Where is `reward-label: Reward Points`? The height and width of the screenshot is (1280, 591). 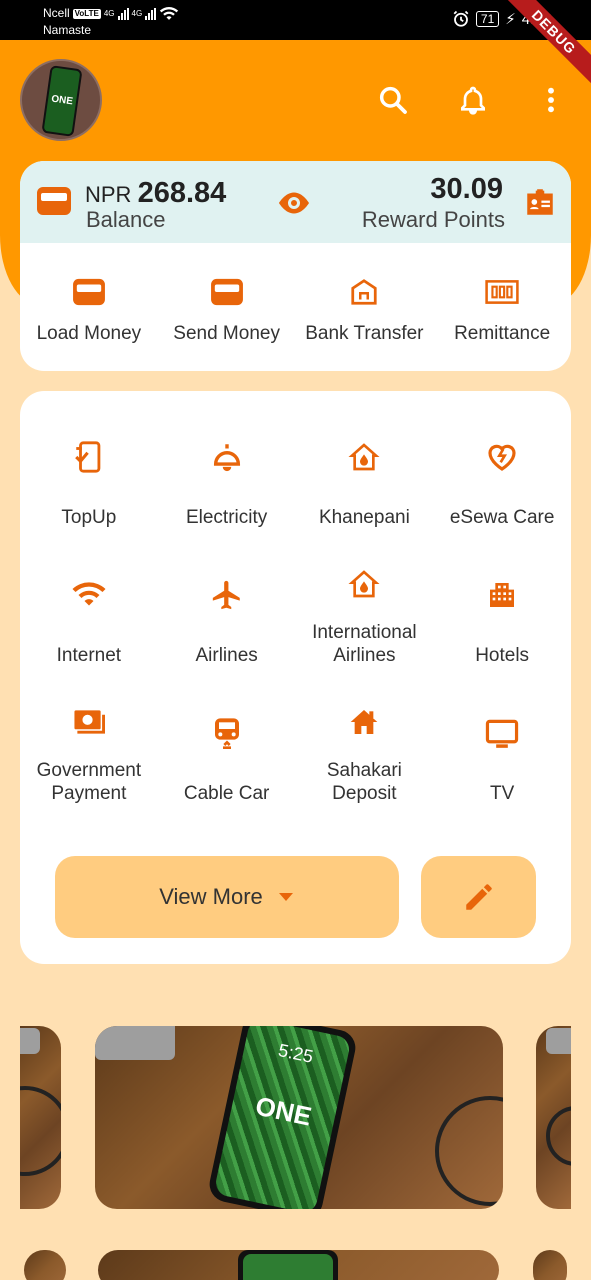 reward-label: Reward Points is located at coordinates (433, 219).